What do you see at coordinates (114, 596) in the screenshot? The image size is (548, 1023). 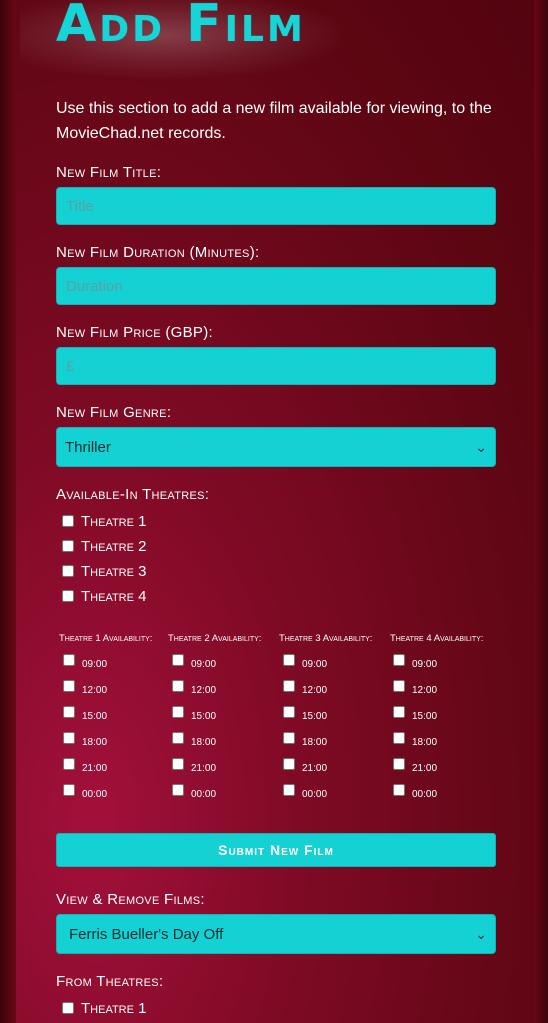 I see `theatre-4-label: Theatre 4` at bounding box center [114, 596].